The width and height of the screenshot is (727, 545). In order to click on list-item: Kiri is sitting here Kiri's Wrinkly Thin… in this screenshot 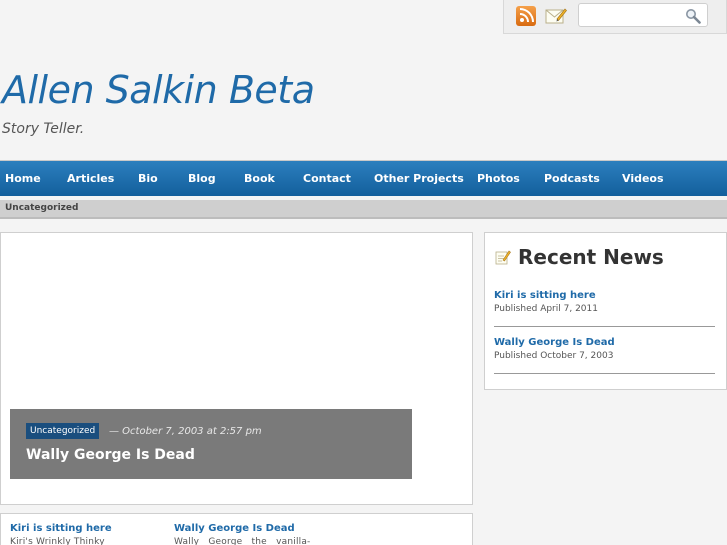, I will do `click(61, 534)`.